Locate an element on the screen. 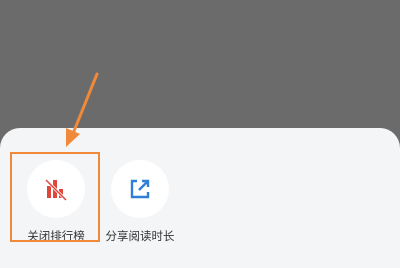 The height and width of the screenshot is (268, 400). annotation-highlight-box is located at coordinates (55, 197).